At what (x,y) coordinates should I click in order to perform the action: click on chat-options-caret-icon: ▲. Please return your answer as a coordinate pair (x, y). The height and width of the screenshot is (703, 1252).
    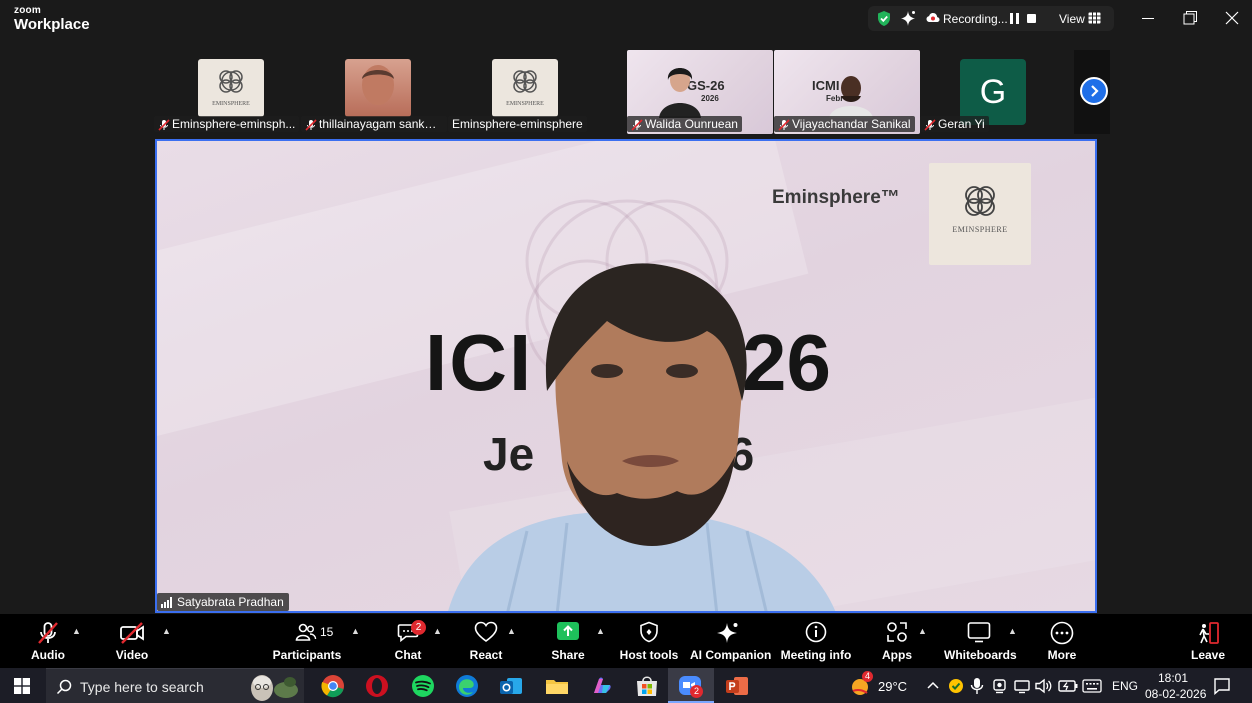
    Looking at the image, I should click on (437, 631).